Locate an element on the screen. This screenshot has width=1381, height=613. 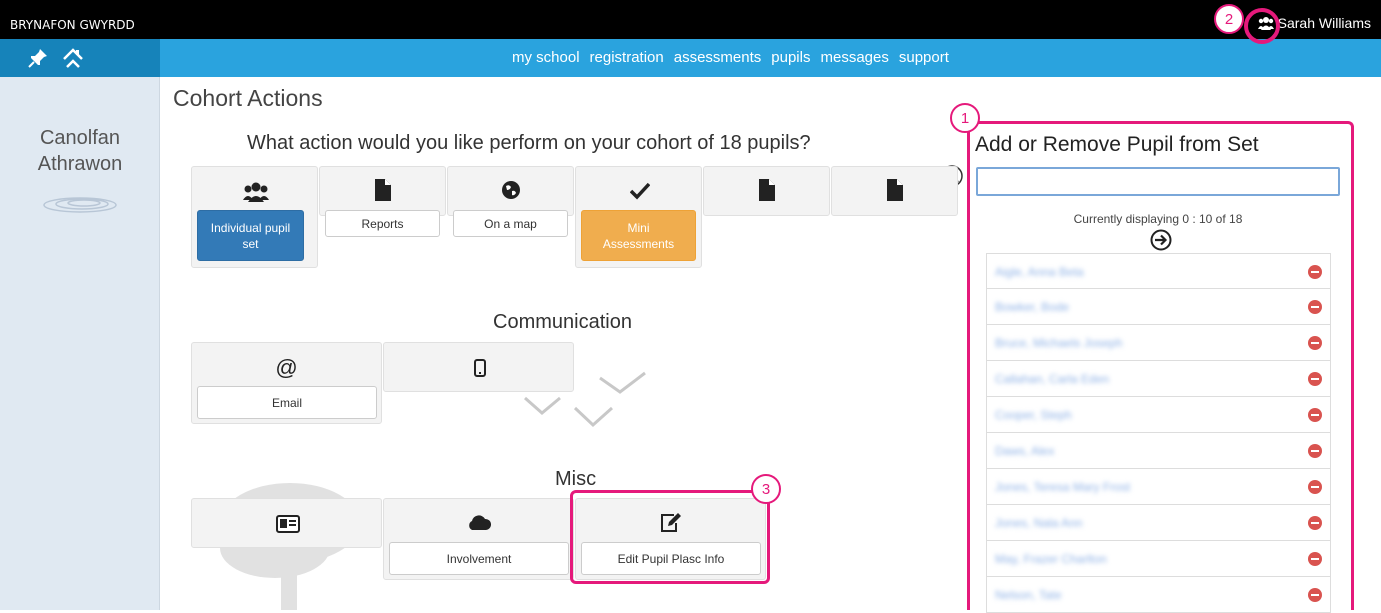
nav-registration: registration is located at coordinates (627, 57).